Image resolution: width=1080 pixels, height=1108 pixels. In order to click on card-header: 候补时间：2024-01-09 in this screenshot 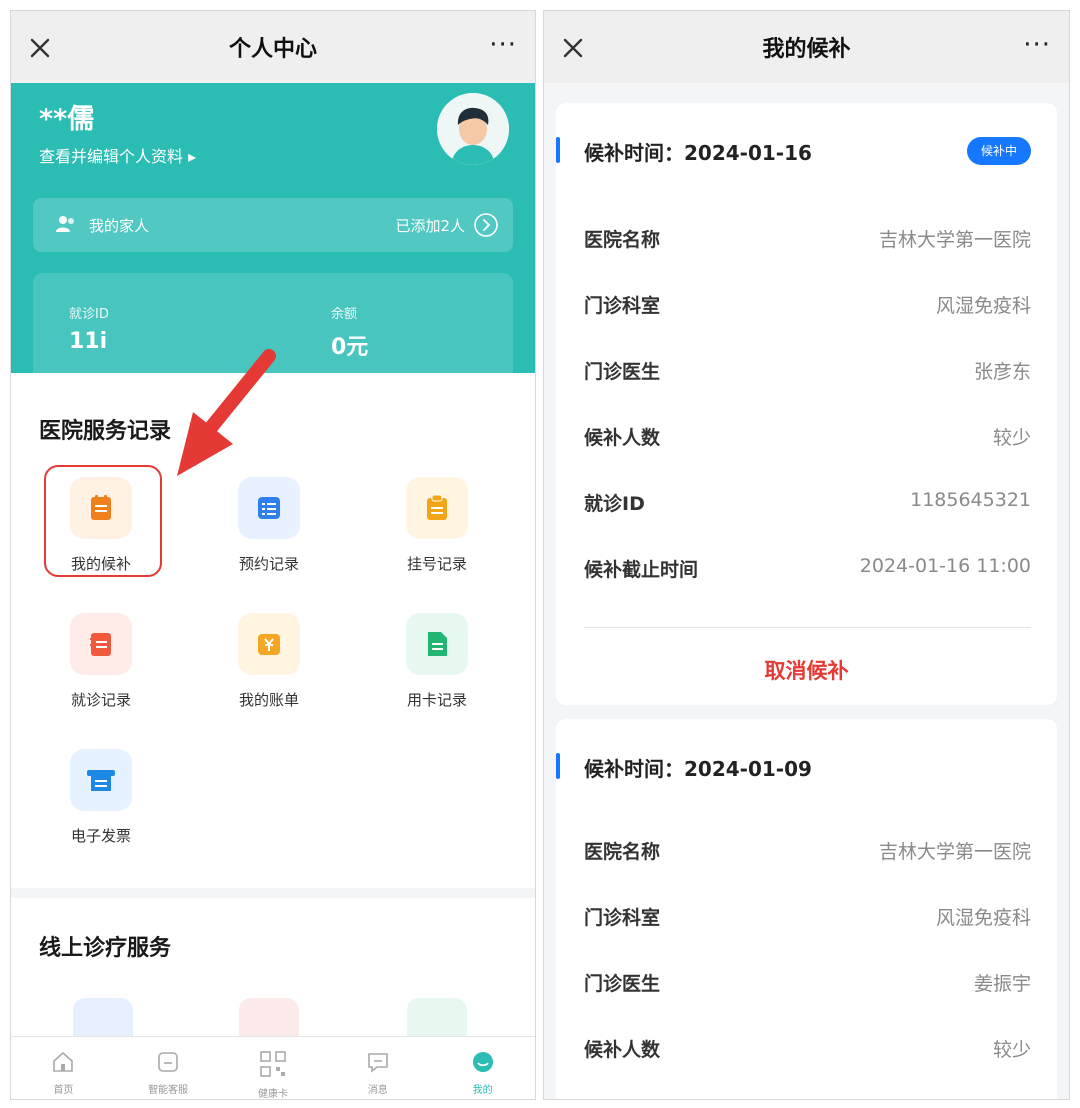, I will do `click(806, 769)`.